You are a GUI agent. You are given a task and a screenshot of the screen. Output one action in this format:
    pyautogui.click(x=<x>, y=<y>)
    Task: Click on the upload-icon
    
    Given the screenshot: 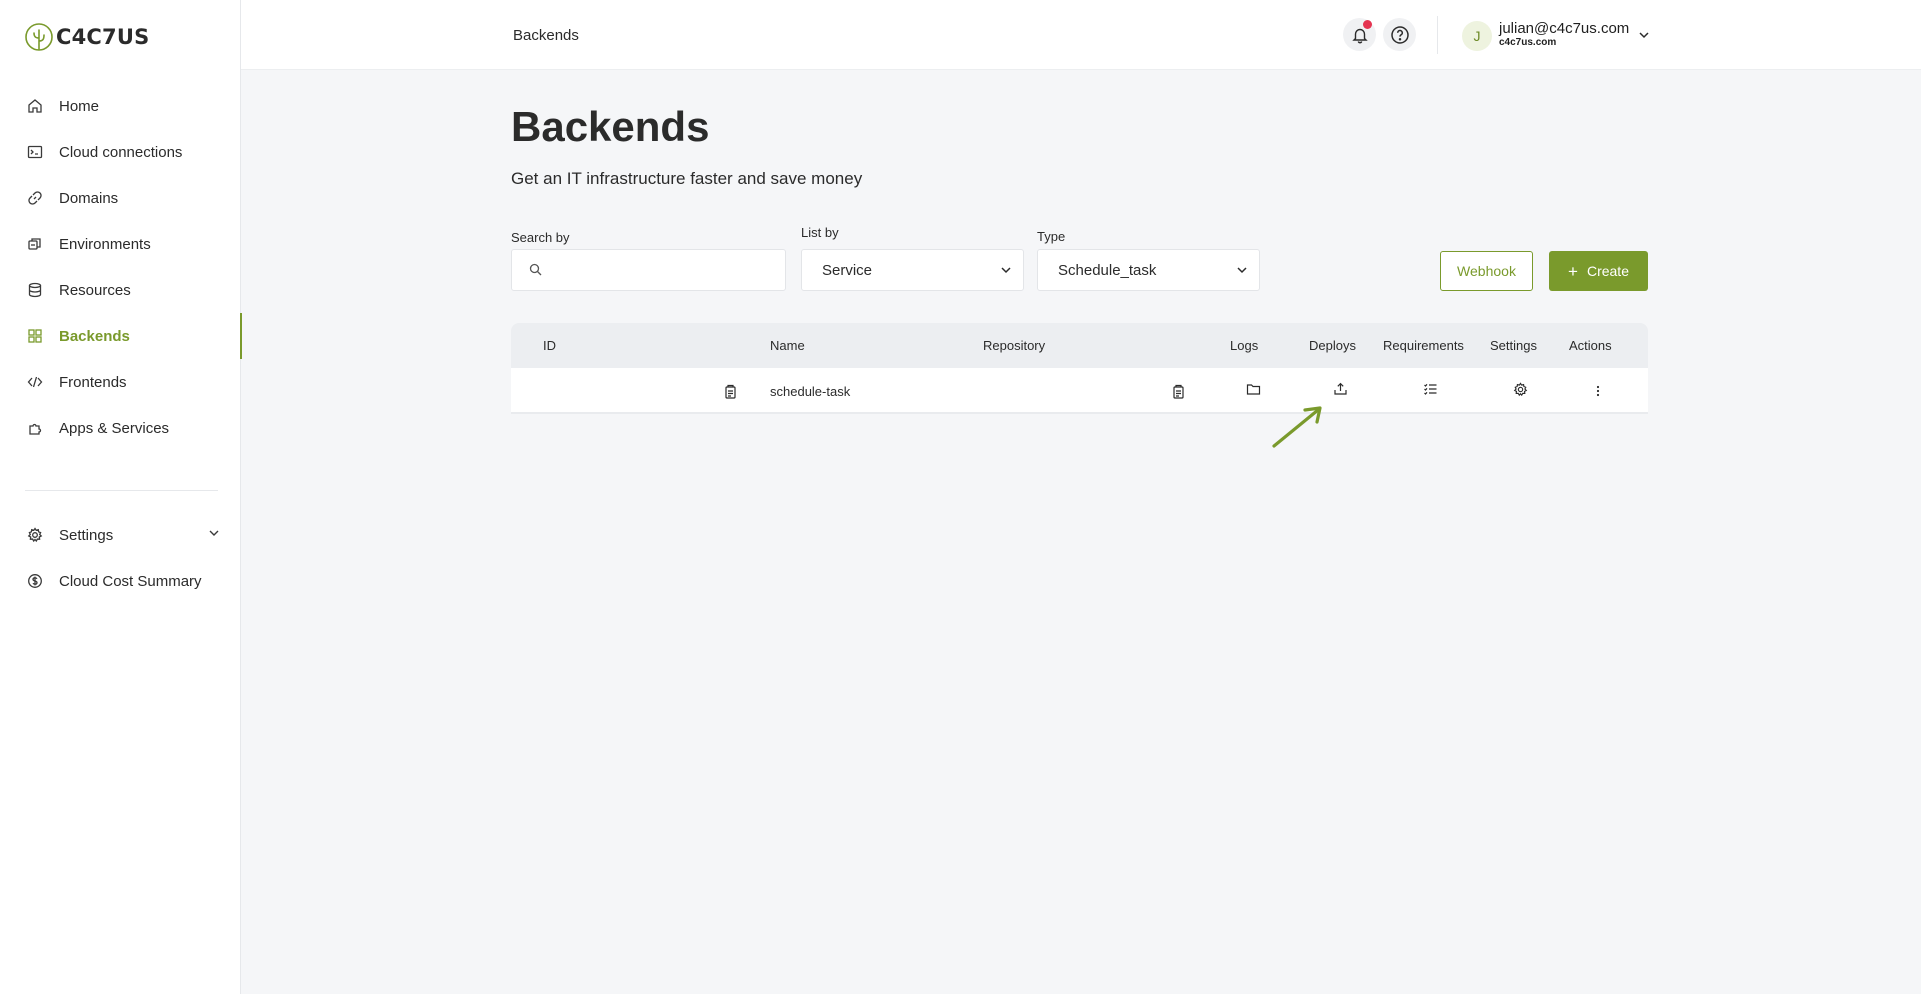 What is the action you would take?
    pyautogui.click(x=1340, y=389)
    